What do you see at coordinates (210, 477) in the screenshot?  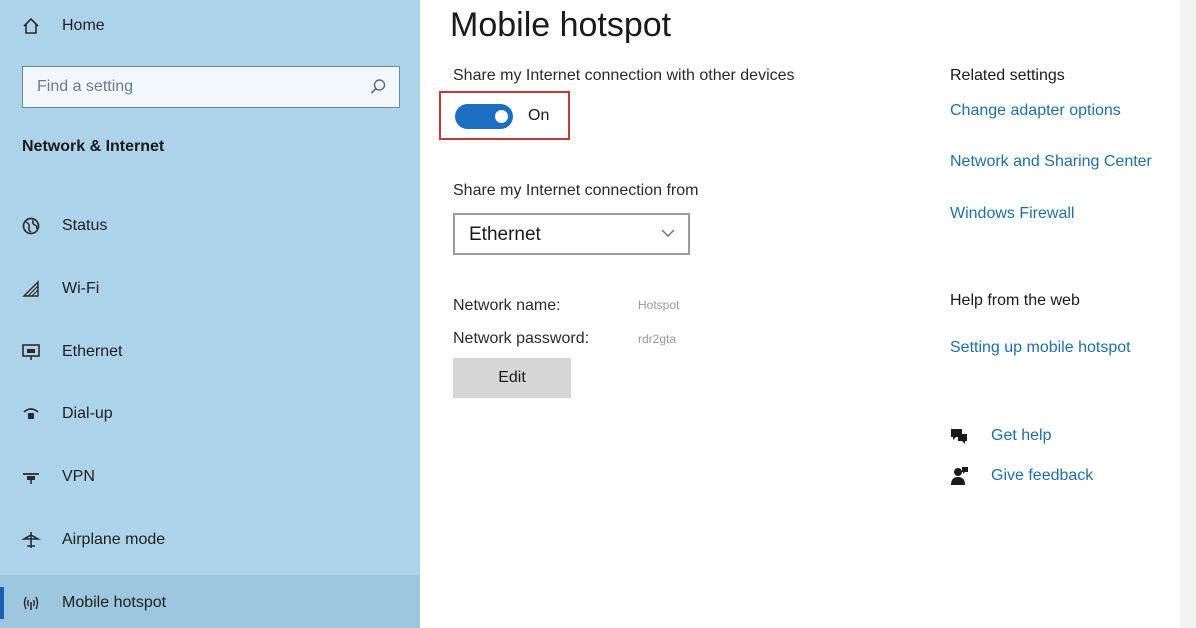 I see `sidebar-item-vpn: VPN` at bounding box center [210, 477].